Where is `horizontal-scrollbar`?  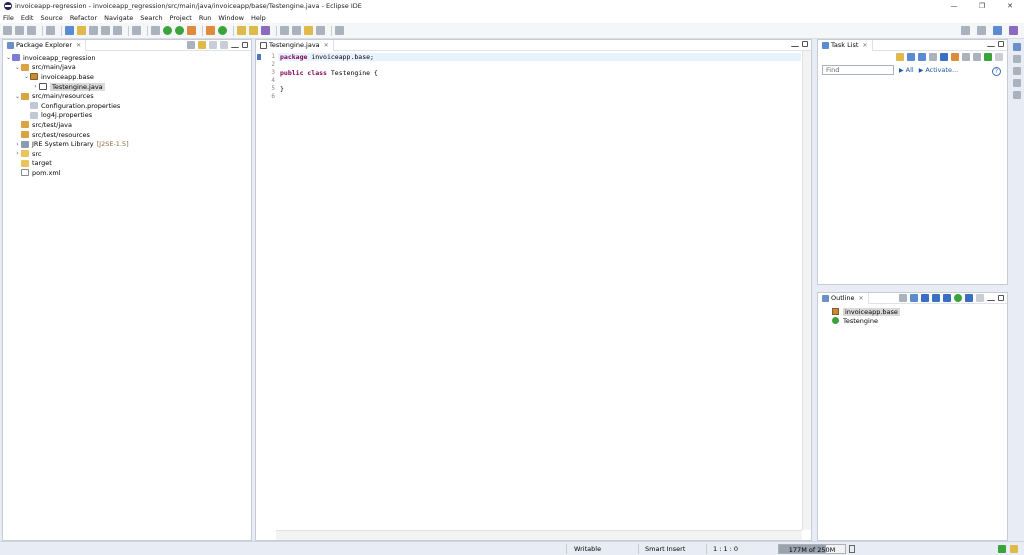 horizontal-scrollbar is located at coordinates (539, 535).